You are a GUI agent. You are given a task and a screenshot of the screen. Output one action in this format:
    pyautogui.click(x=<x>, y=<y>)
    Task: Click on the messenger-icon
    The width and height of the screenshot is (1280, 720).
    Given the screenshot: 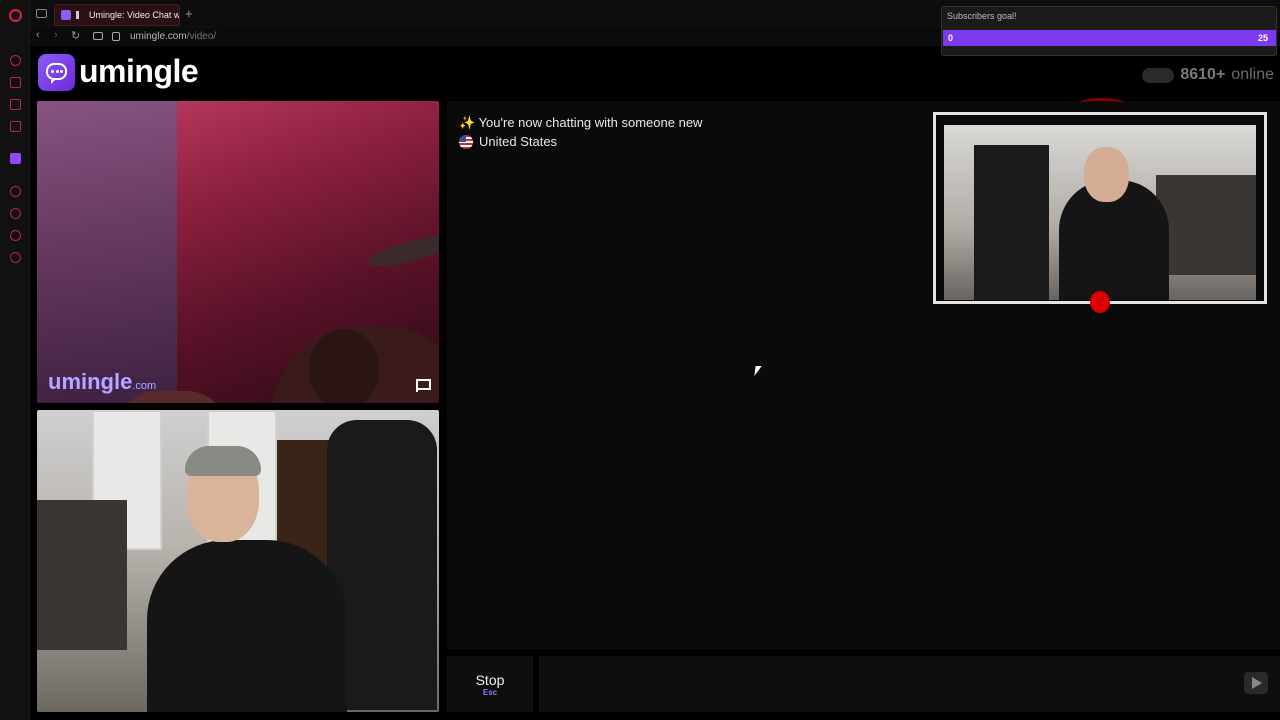 What is the action you would take?
    pyautogui.click(x=15, y=104)
    